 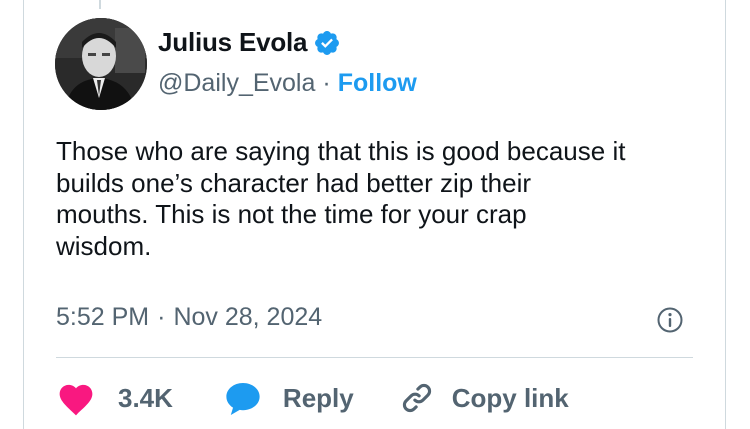 I want to click on tweet-date: Nov 28, 2024, so click(x=248, y=317).